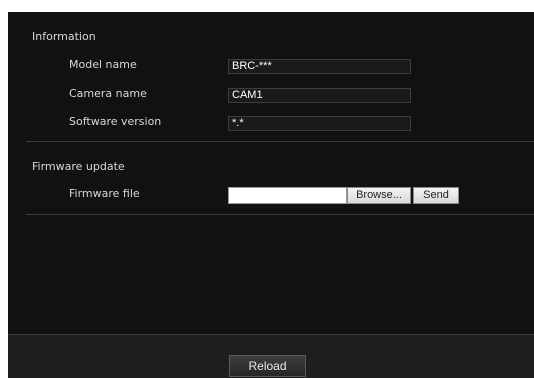 Image resolution: width=534 pixels, height=378 pixels. I want to click on footer-bar: Reload, so click(271, 356).